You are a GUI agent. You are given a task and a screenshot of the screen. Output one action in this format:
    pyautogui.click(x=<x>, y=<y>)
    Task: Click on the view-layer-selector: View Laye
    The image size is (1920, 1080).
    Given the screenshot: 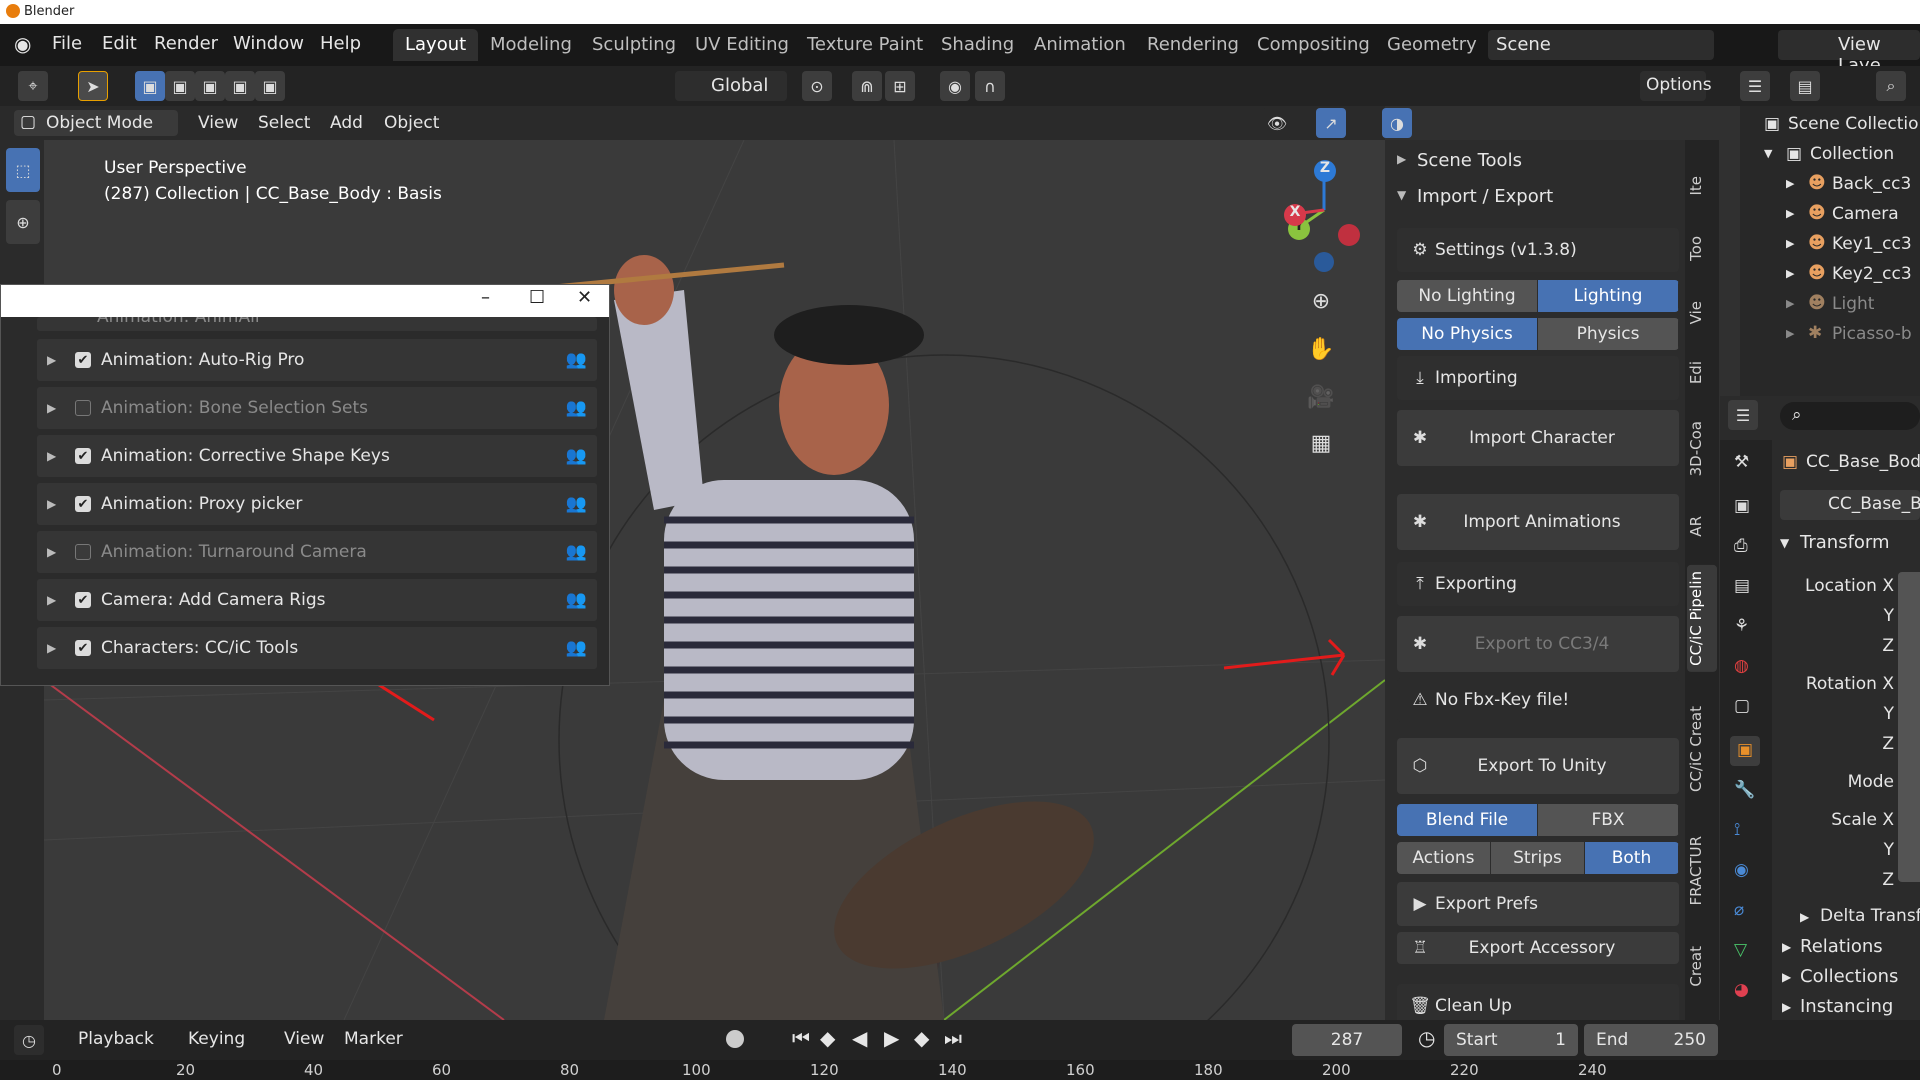 What is the action you would take?
    pyautogui.click(x=1849, y=53)
    